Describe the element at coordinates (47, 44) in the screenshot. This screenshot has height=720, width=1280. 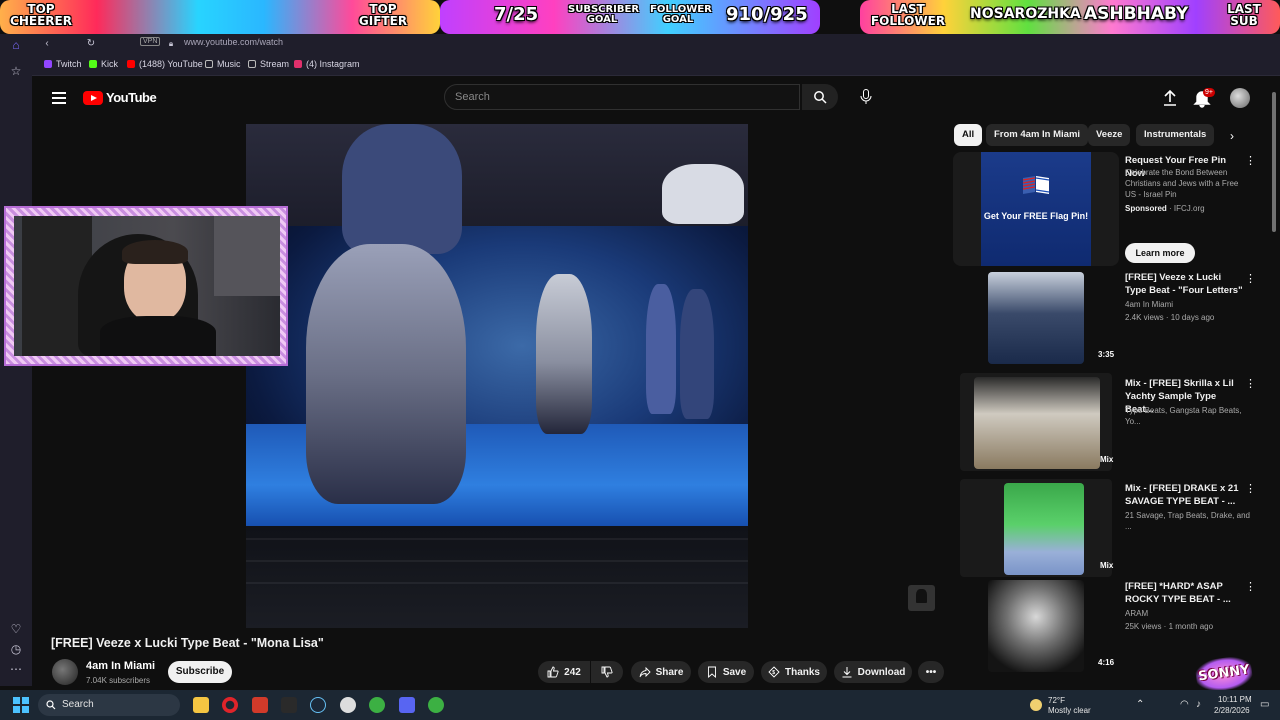
I see `back-icon: ‹` at that location.